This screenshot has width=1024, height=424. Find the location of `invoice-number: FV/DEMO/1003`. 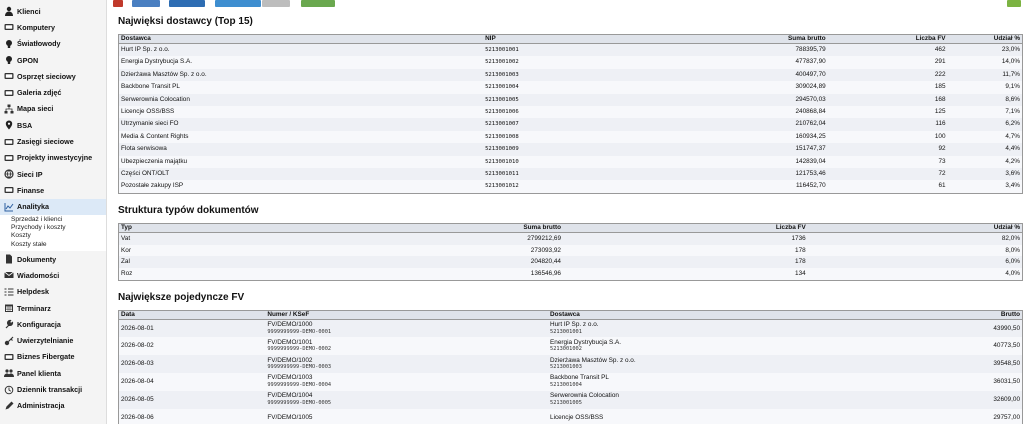

invoice-number: FV/DEMO/1003 is located at coordinates (406, 378).